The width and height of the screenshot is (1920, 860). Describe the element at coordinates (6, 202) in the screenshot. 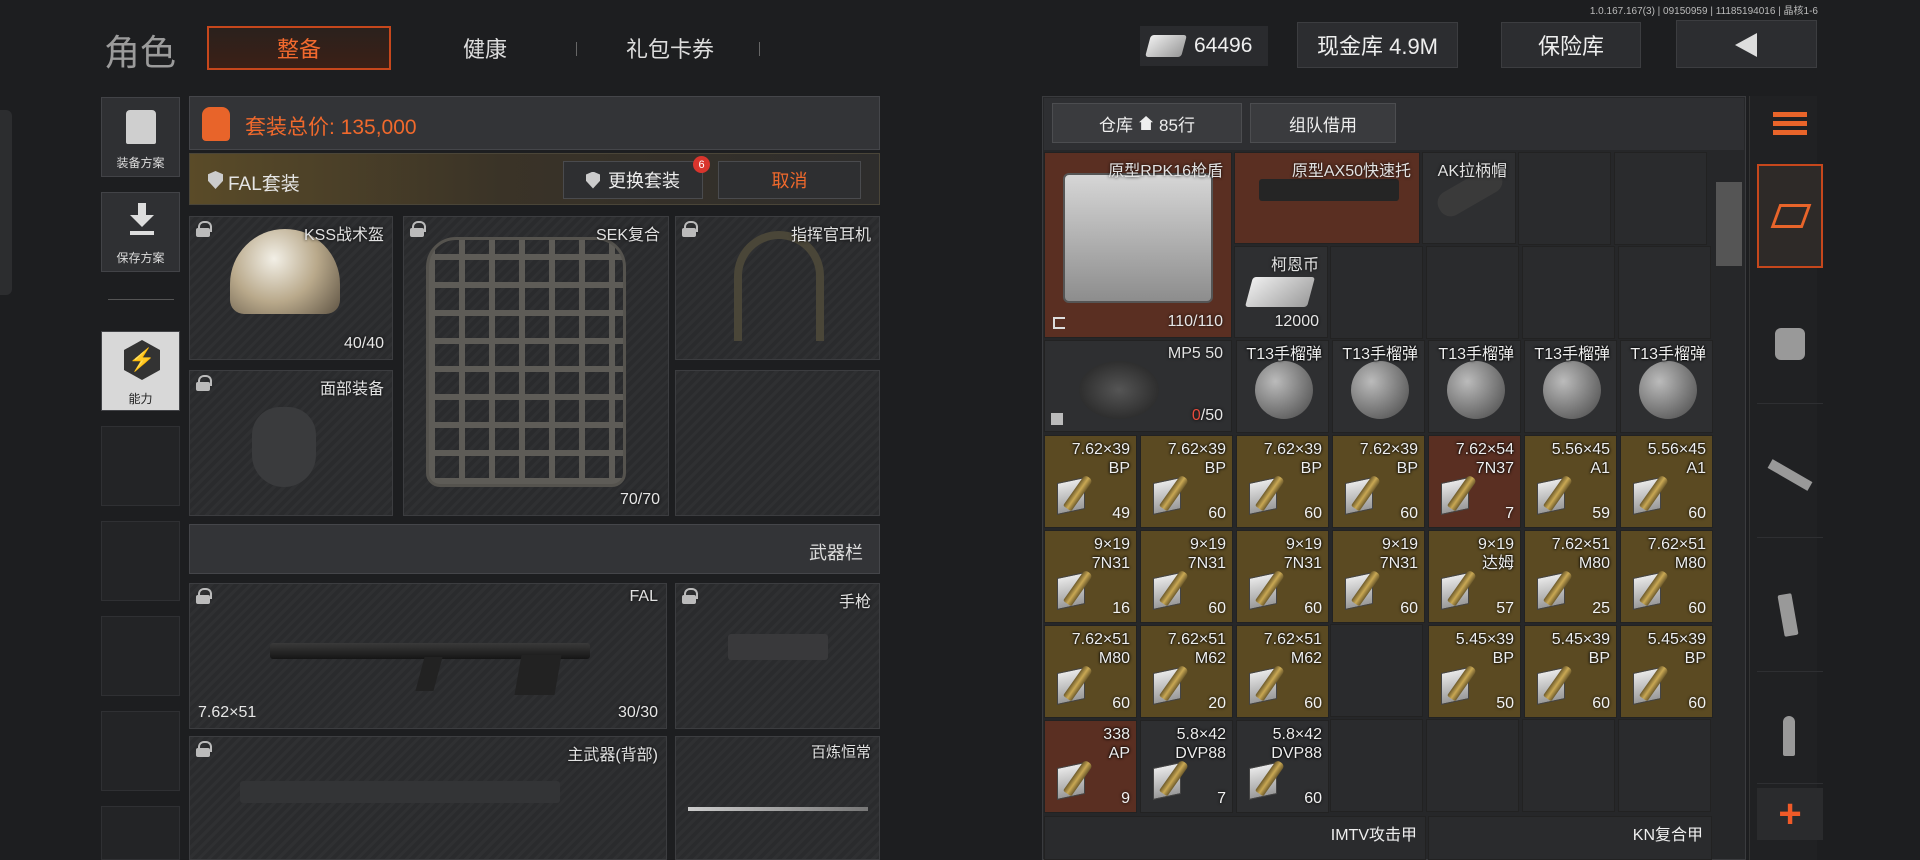

I see `edge-handle` at that location.